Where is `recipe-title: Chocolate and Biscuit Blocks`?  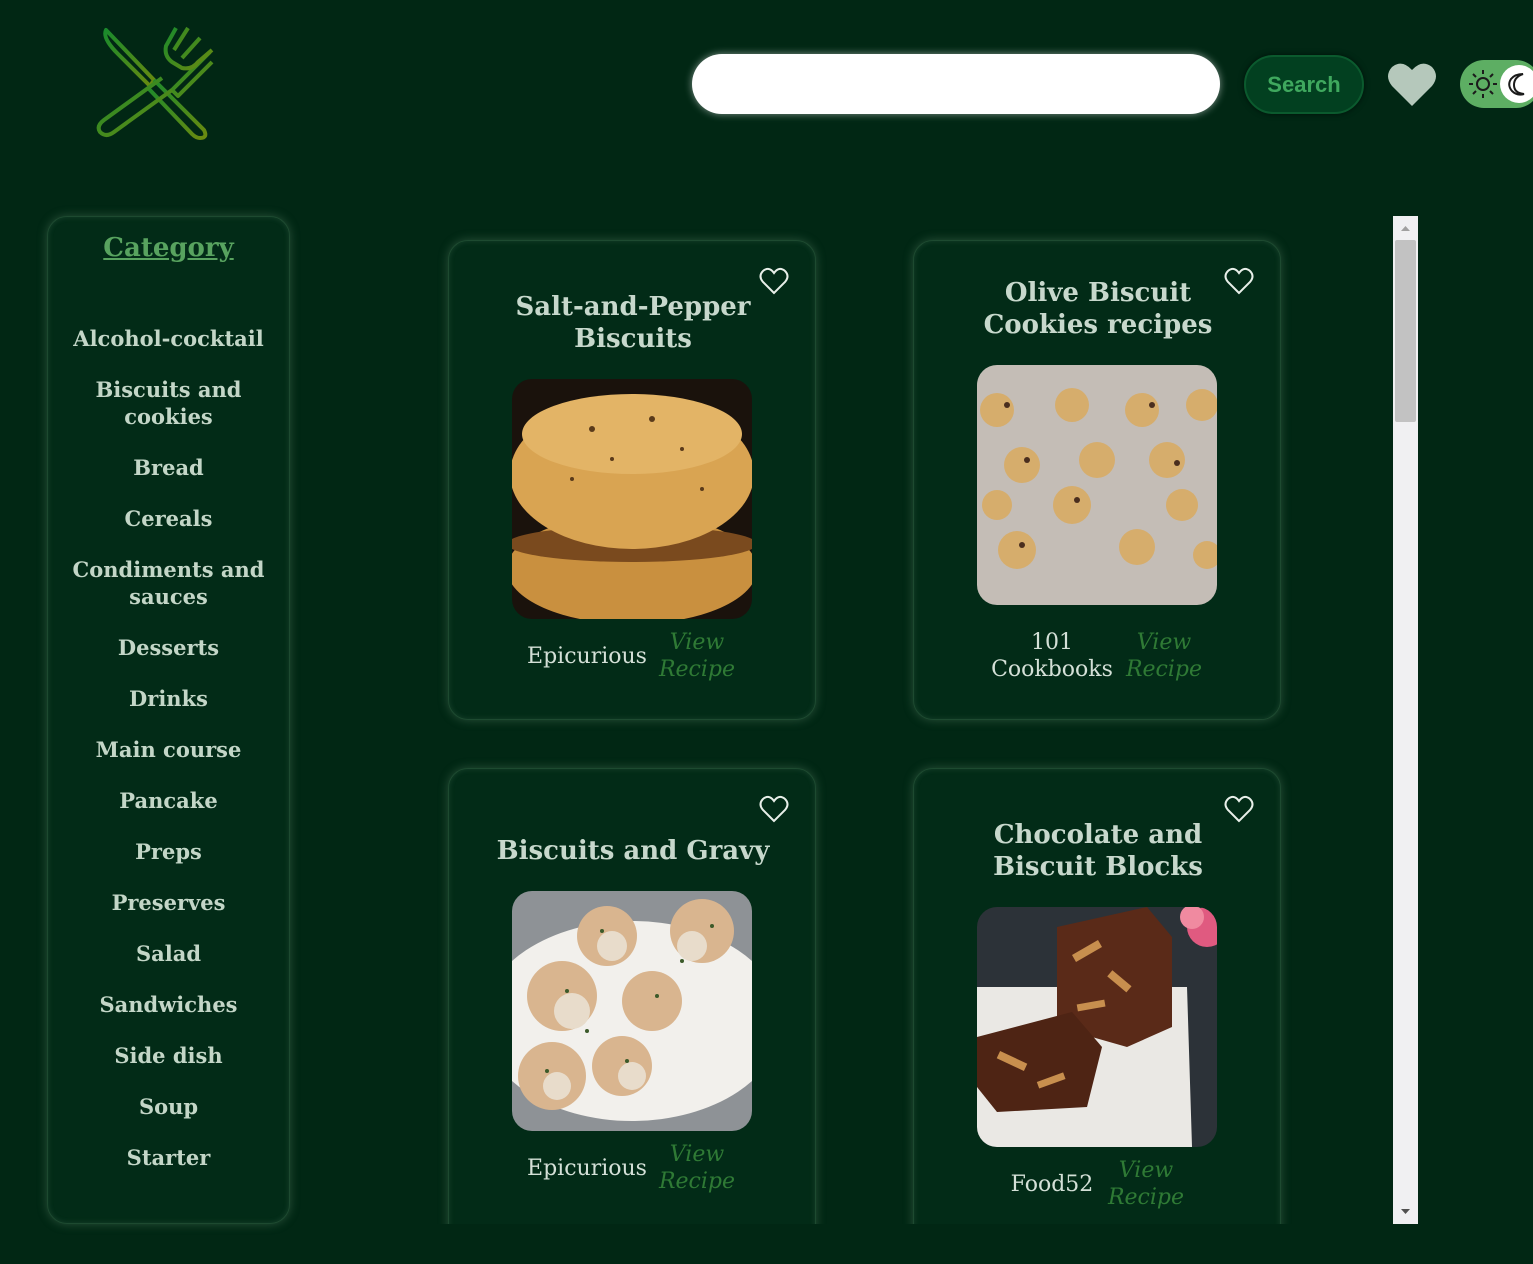
recipe-title: Chocolate and Biscuit Blocks is located at coordinates (1098, 851).